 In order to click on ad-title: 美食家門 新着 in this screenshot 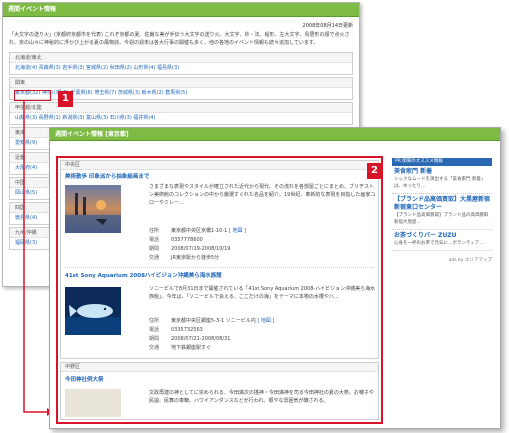, I will do `click(442, 172)`.